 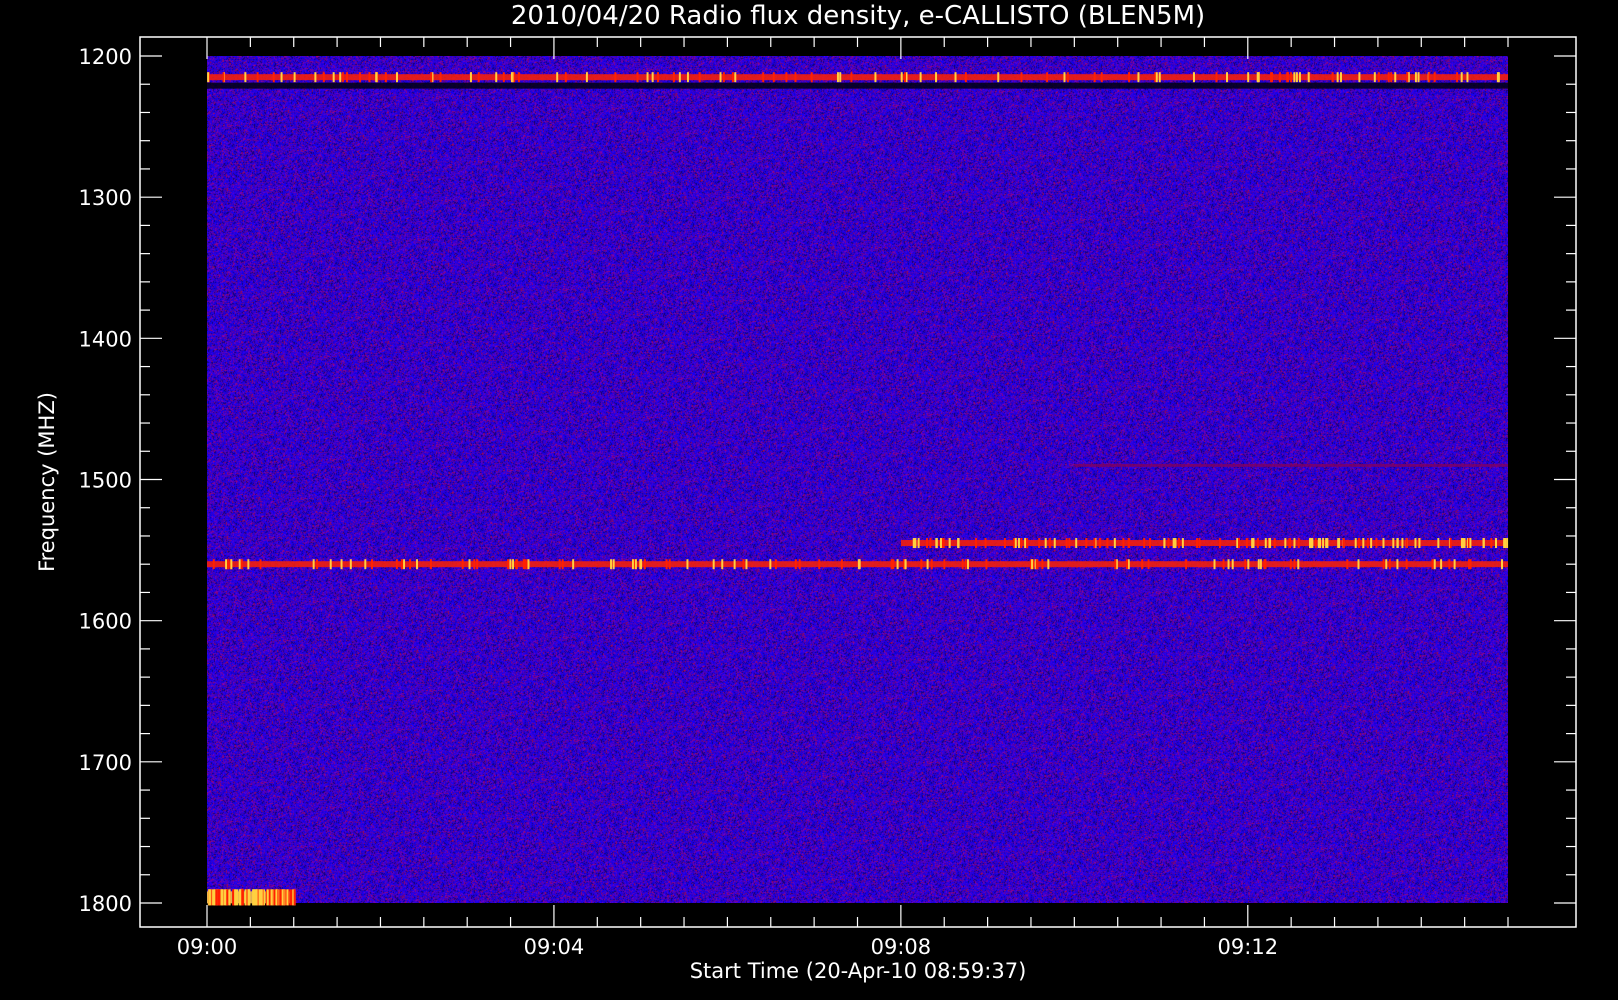 What do you see at coordinates (857, 85) in the screenshot?
I see `feature-band` at bounding box center [857, 85].